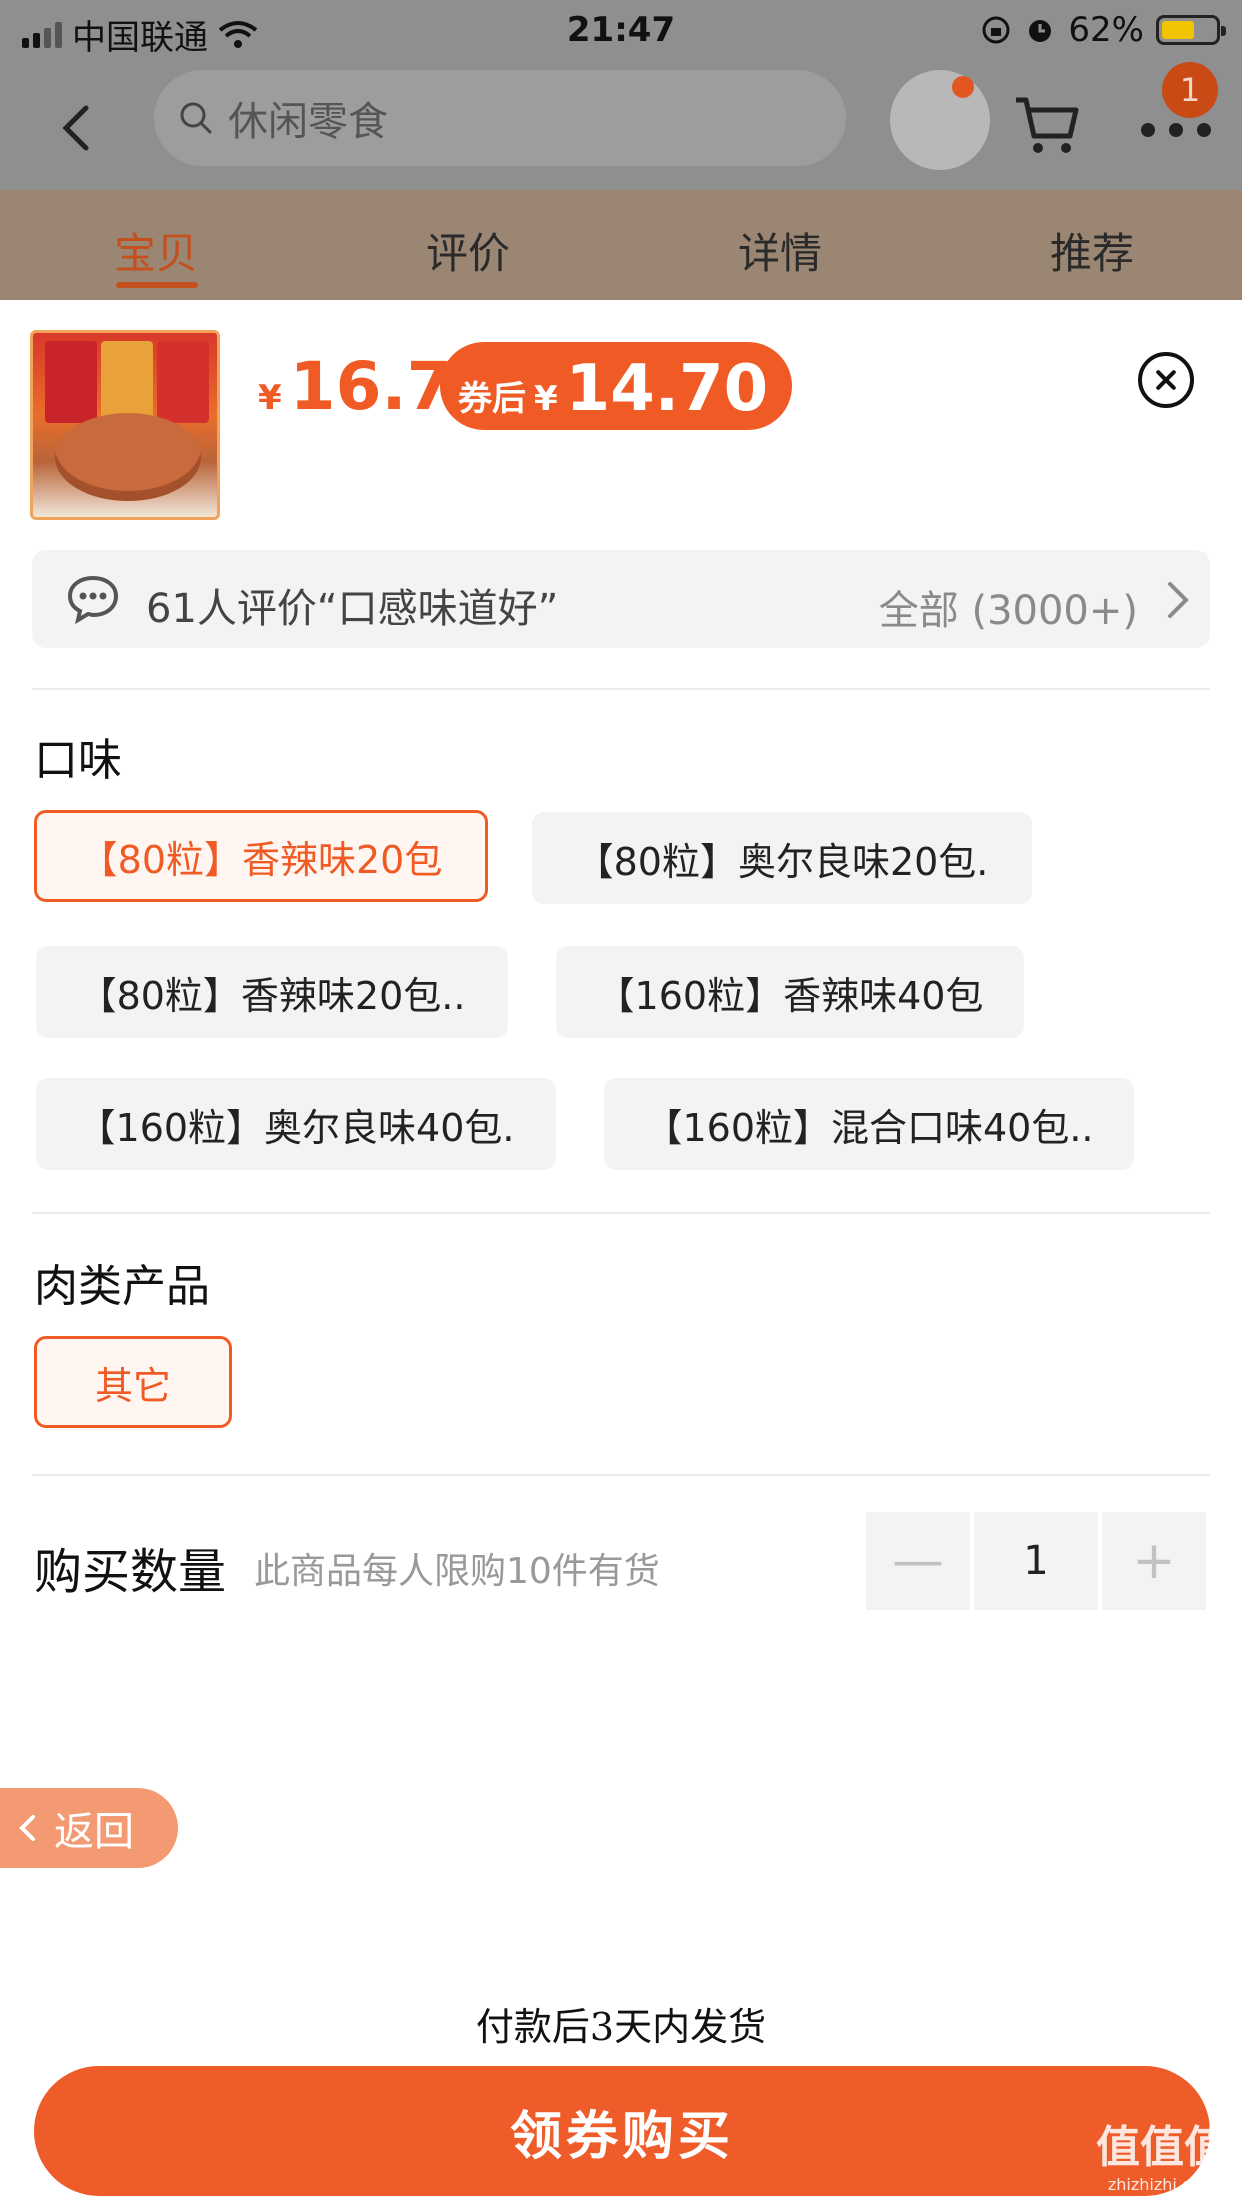  Describe the element at coordinates (352, 609) in the screenshot. I see `review-summary-text: 61人评价“口感味道好”` at that location.